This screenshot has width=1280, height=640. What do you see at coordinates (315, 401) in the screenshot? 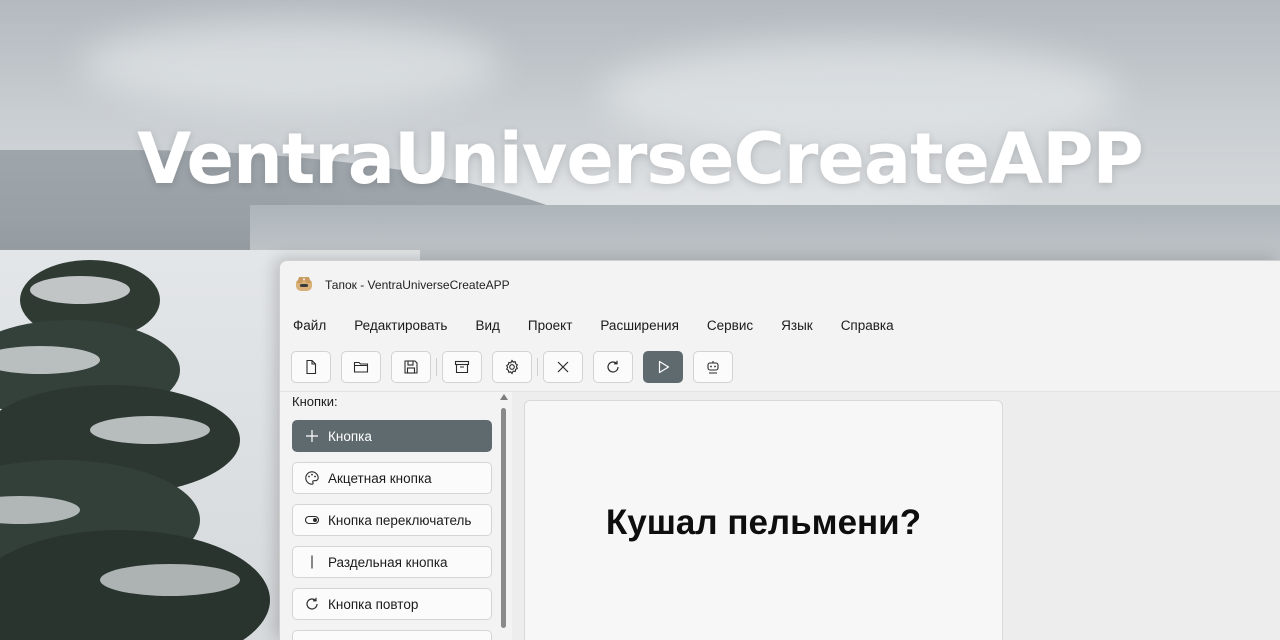
I see `sidebar-heading: Кнопки:` at bounding box center [315, 401].